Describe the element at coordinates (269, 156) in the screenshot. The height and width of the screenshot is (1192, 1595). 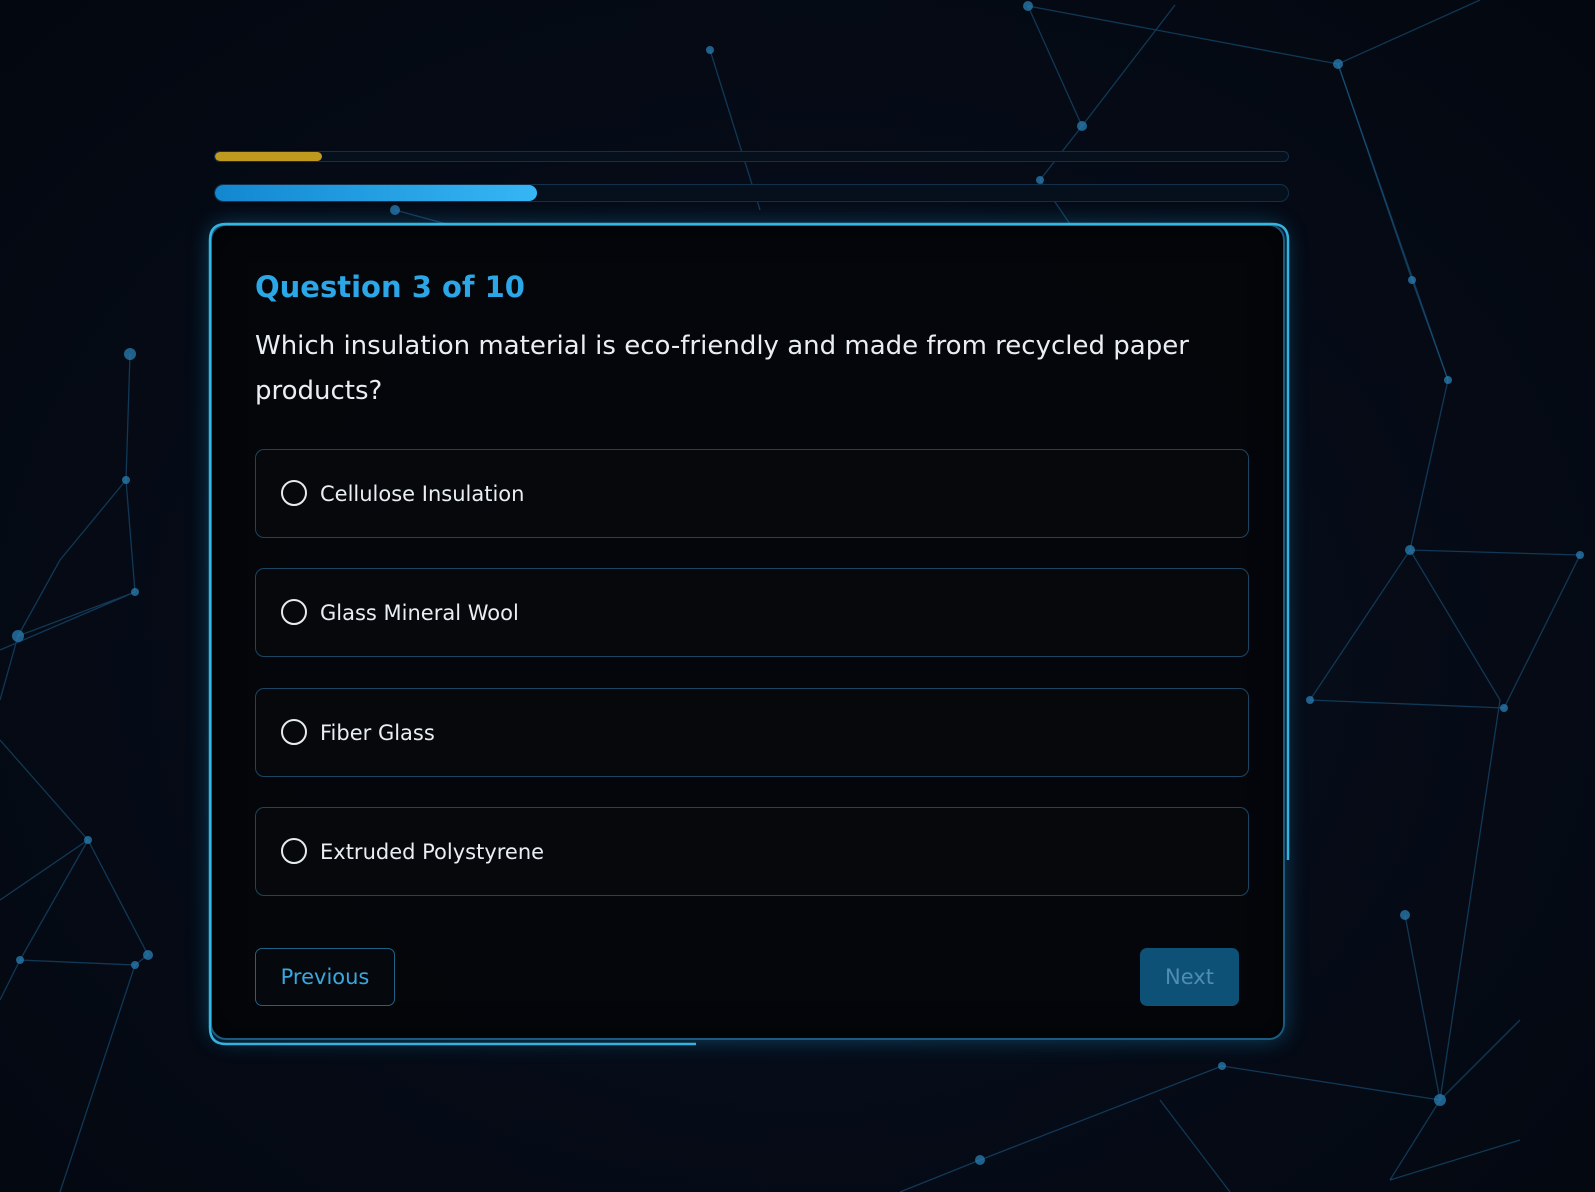
I see `timer-progress-fill` at that location.